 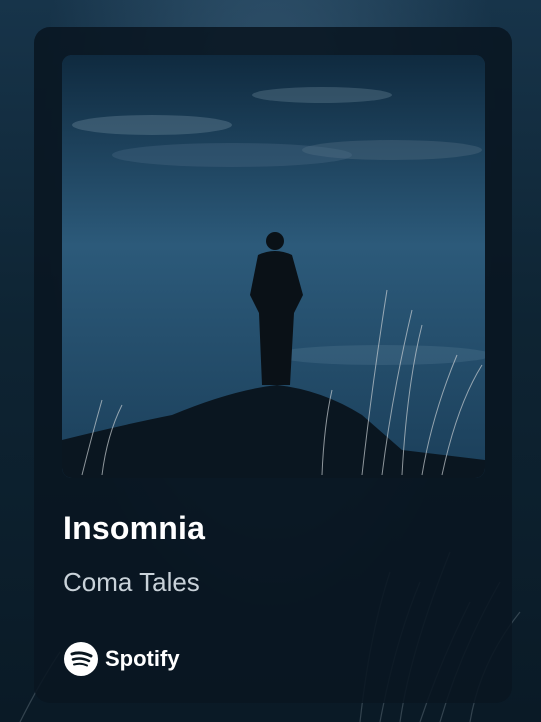 I want to click on track-title: Insomnia, so click(x=134, y=528).